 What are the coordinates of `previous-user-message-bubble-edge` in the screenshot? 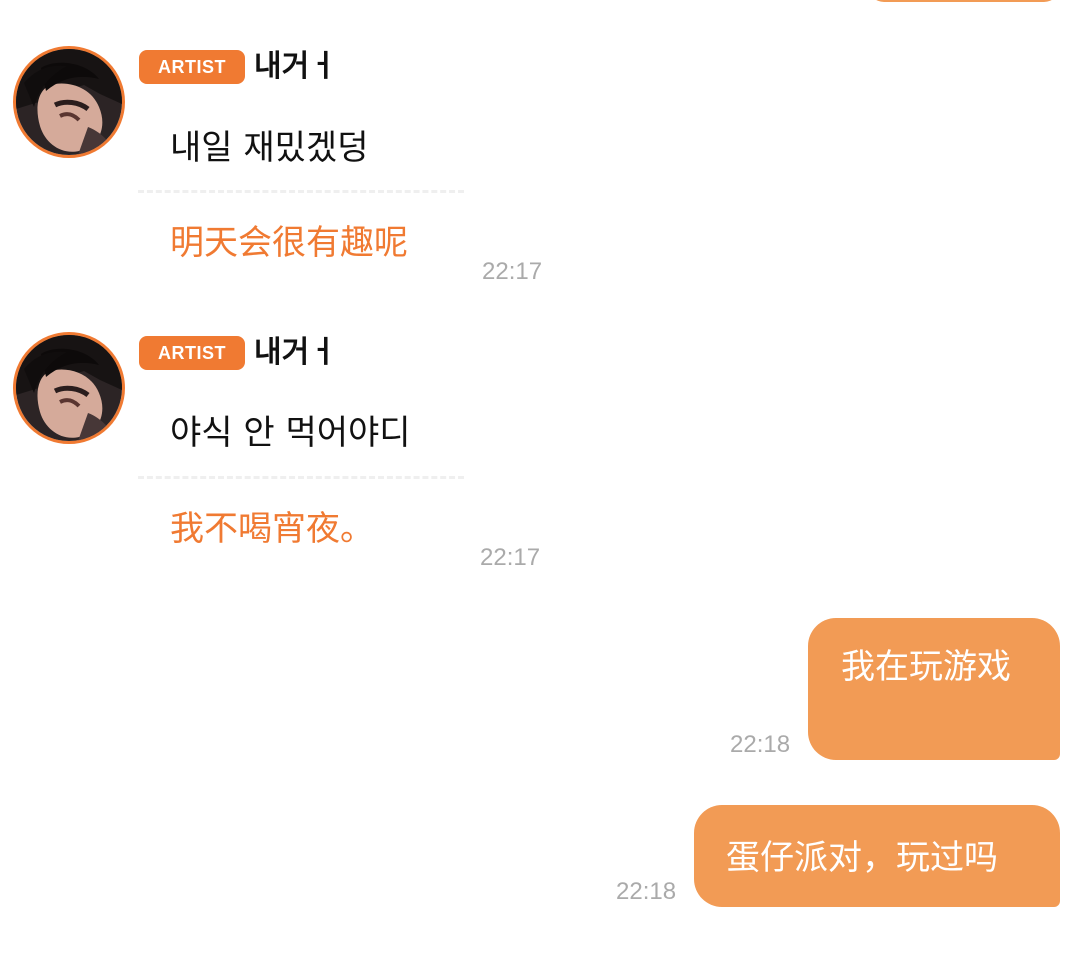 It's located at (964, 1).